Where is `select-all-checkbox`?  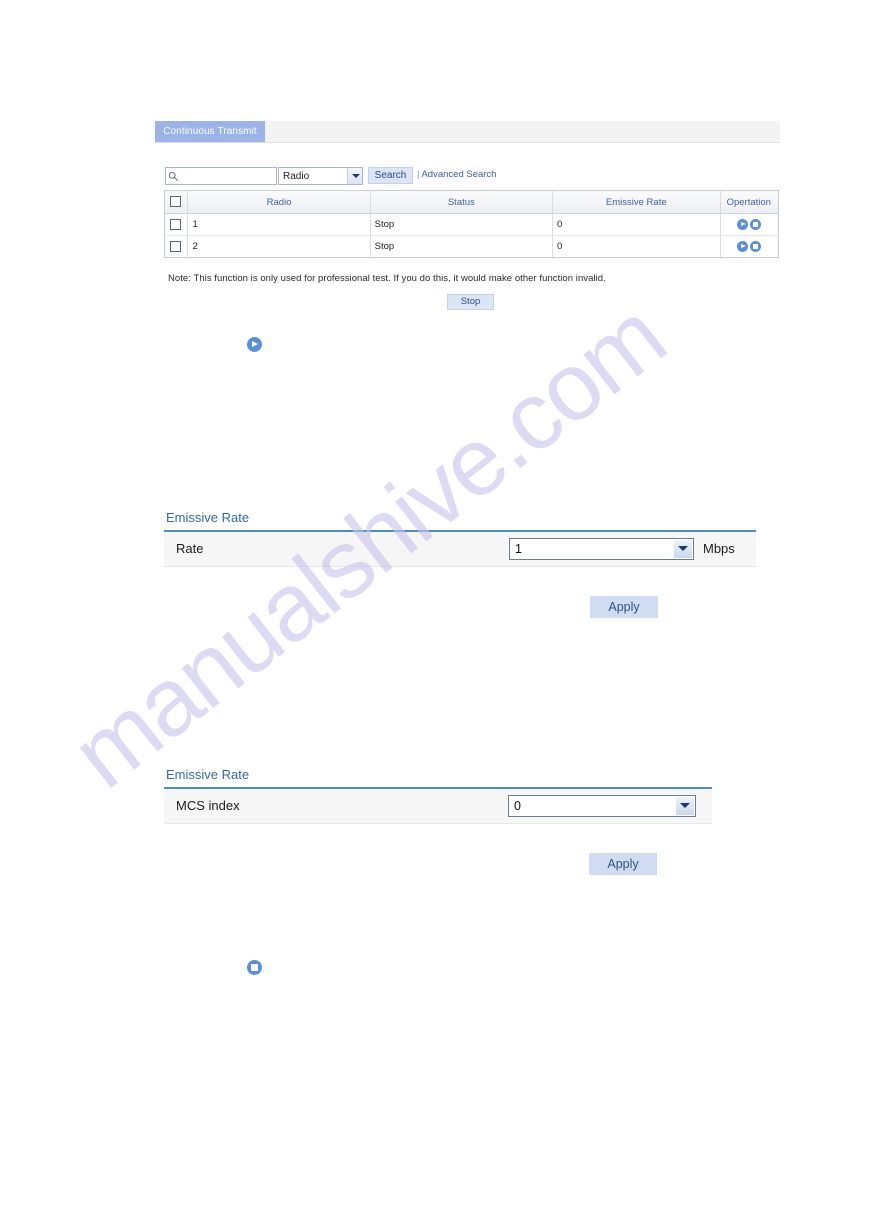
select-all-checkbox is located at coordinates (176, 202).